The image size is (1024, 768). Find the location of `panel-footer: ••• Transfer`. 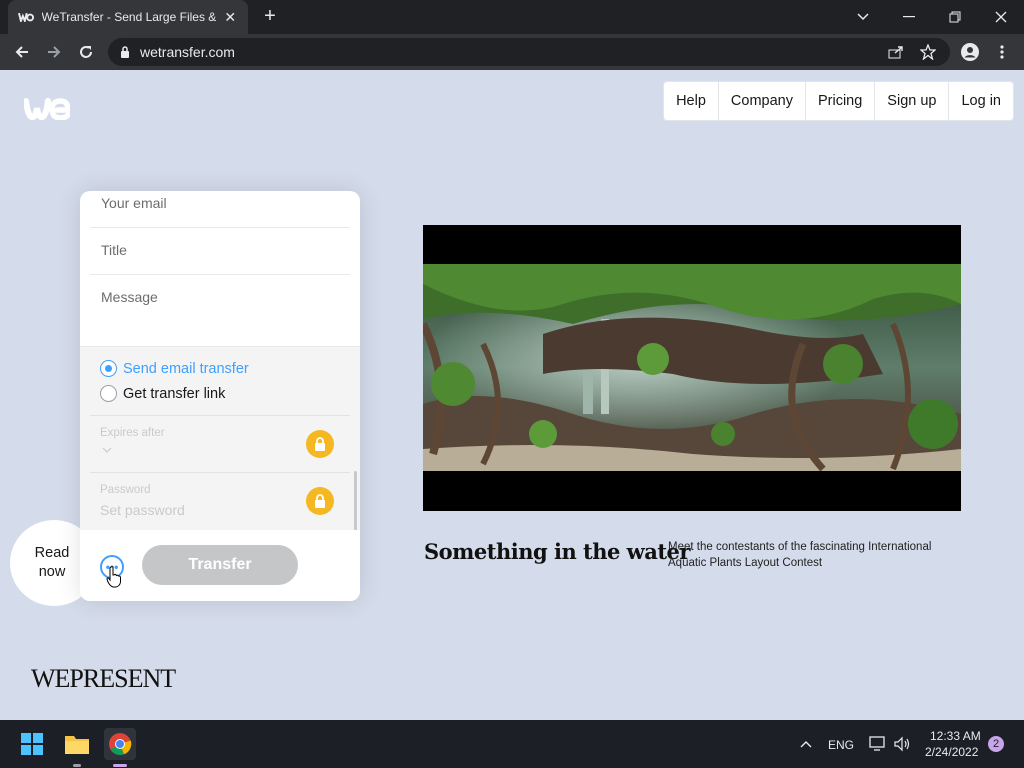

panel-footer: ••• Transfer is located at coordinates (220, 565).